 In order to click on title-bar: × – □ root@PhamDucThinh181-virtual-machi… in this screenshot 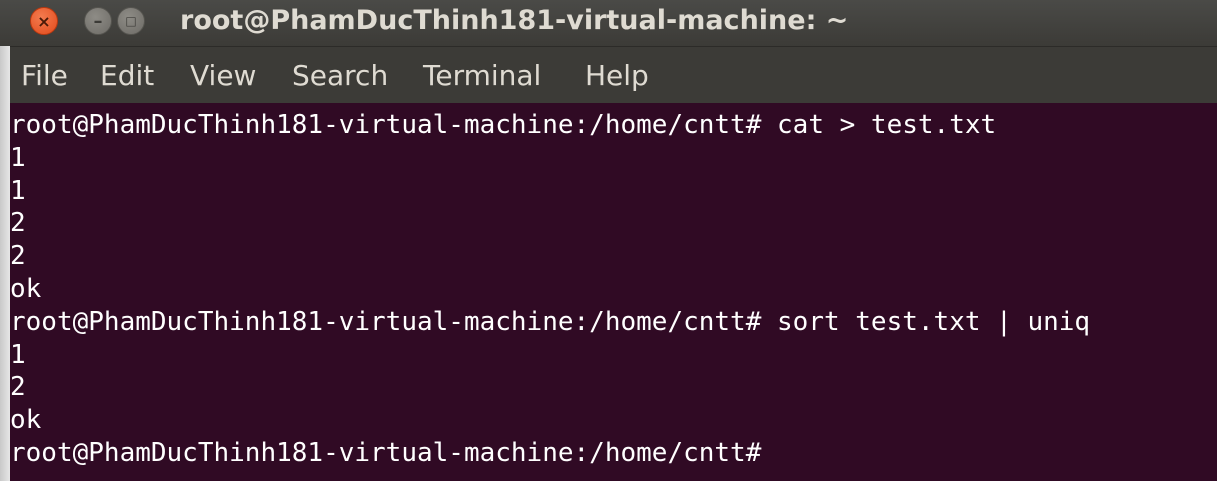, I will do `click(608, 23)`.